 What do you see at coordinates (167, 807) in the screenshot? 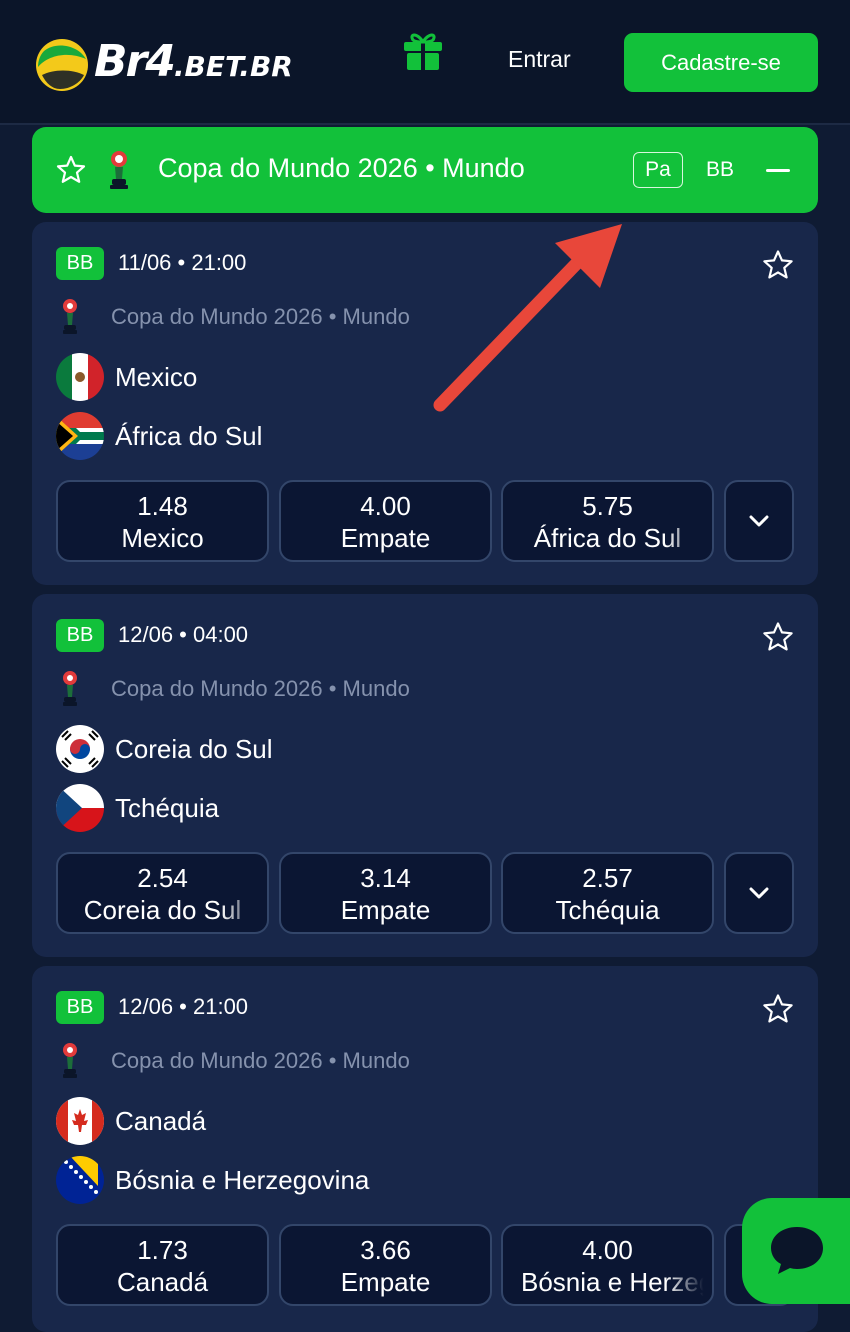
I see `away-team-name: Tchéquia` at bounding box center [167, 807].